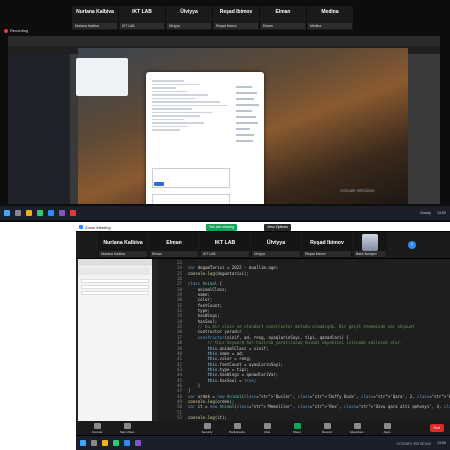 The height and width of the screenshot is (450, 450). Describe the element at coordinates (102, 77) in the screenshot. I see `left-panel-card` at that location.